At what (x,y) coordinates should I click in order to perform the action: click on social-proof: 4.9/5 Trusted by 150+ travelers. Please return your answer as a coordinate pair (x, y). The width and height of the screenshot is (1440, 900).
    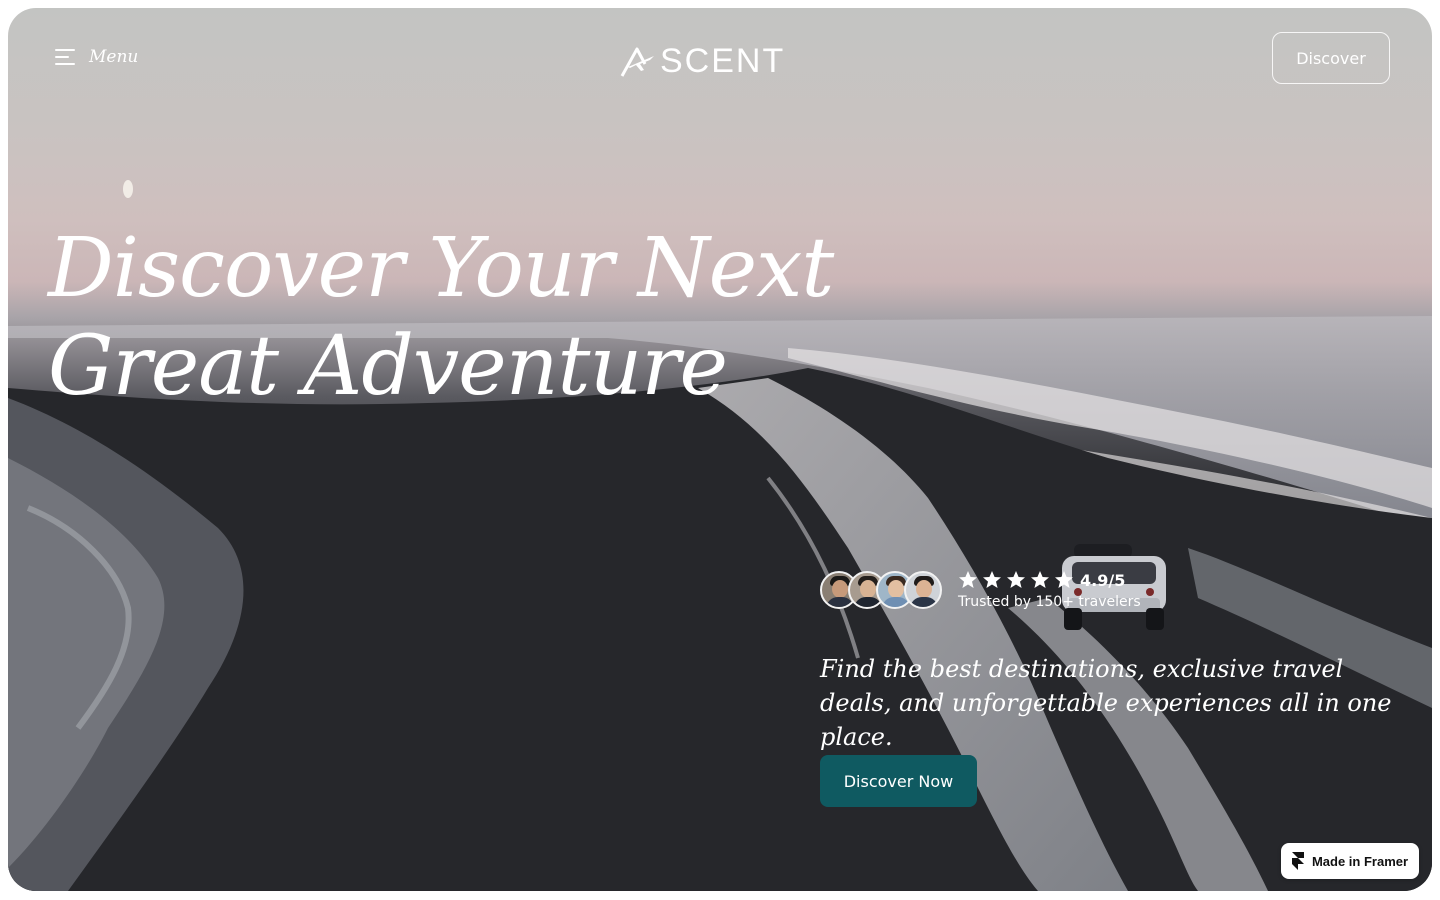
    Looking at the image, I should click on (980, 590).